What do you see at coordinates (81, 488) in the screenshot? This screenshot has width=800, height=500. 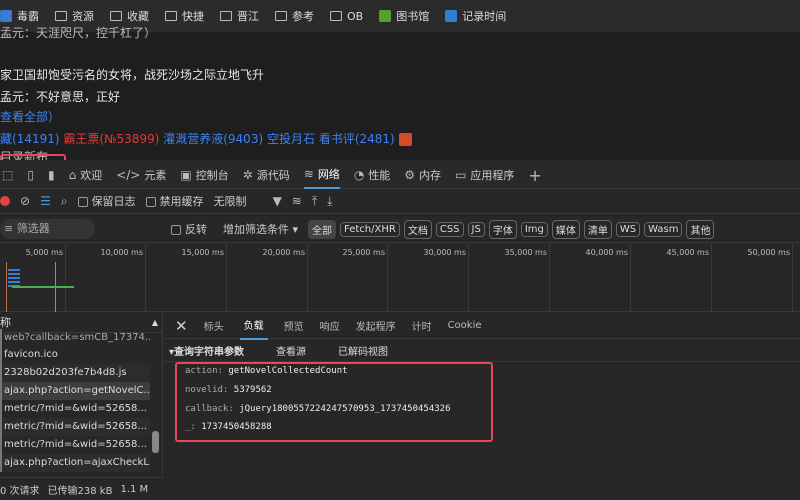 I see `status-bar: 0 次请求 已传输238 kB 1.1 M` at bounding box center [81, 488].